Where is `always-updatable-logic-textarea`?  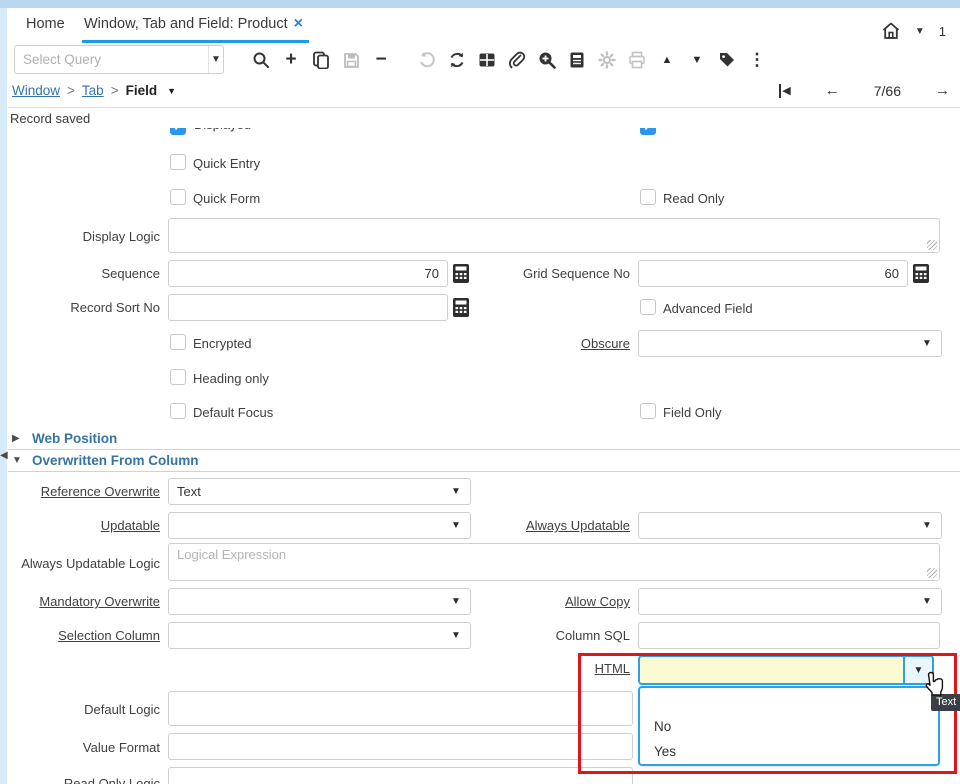
always-updatable-logic-textarea is located at coordinates (554, 562).